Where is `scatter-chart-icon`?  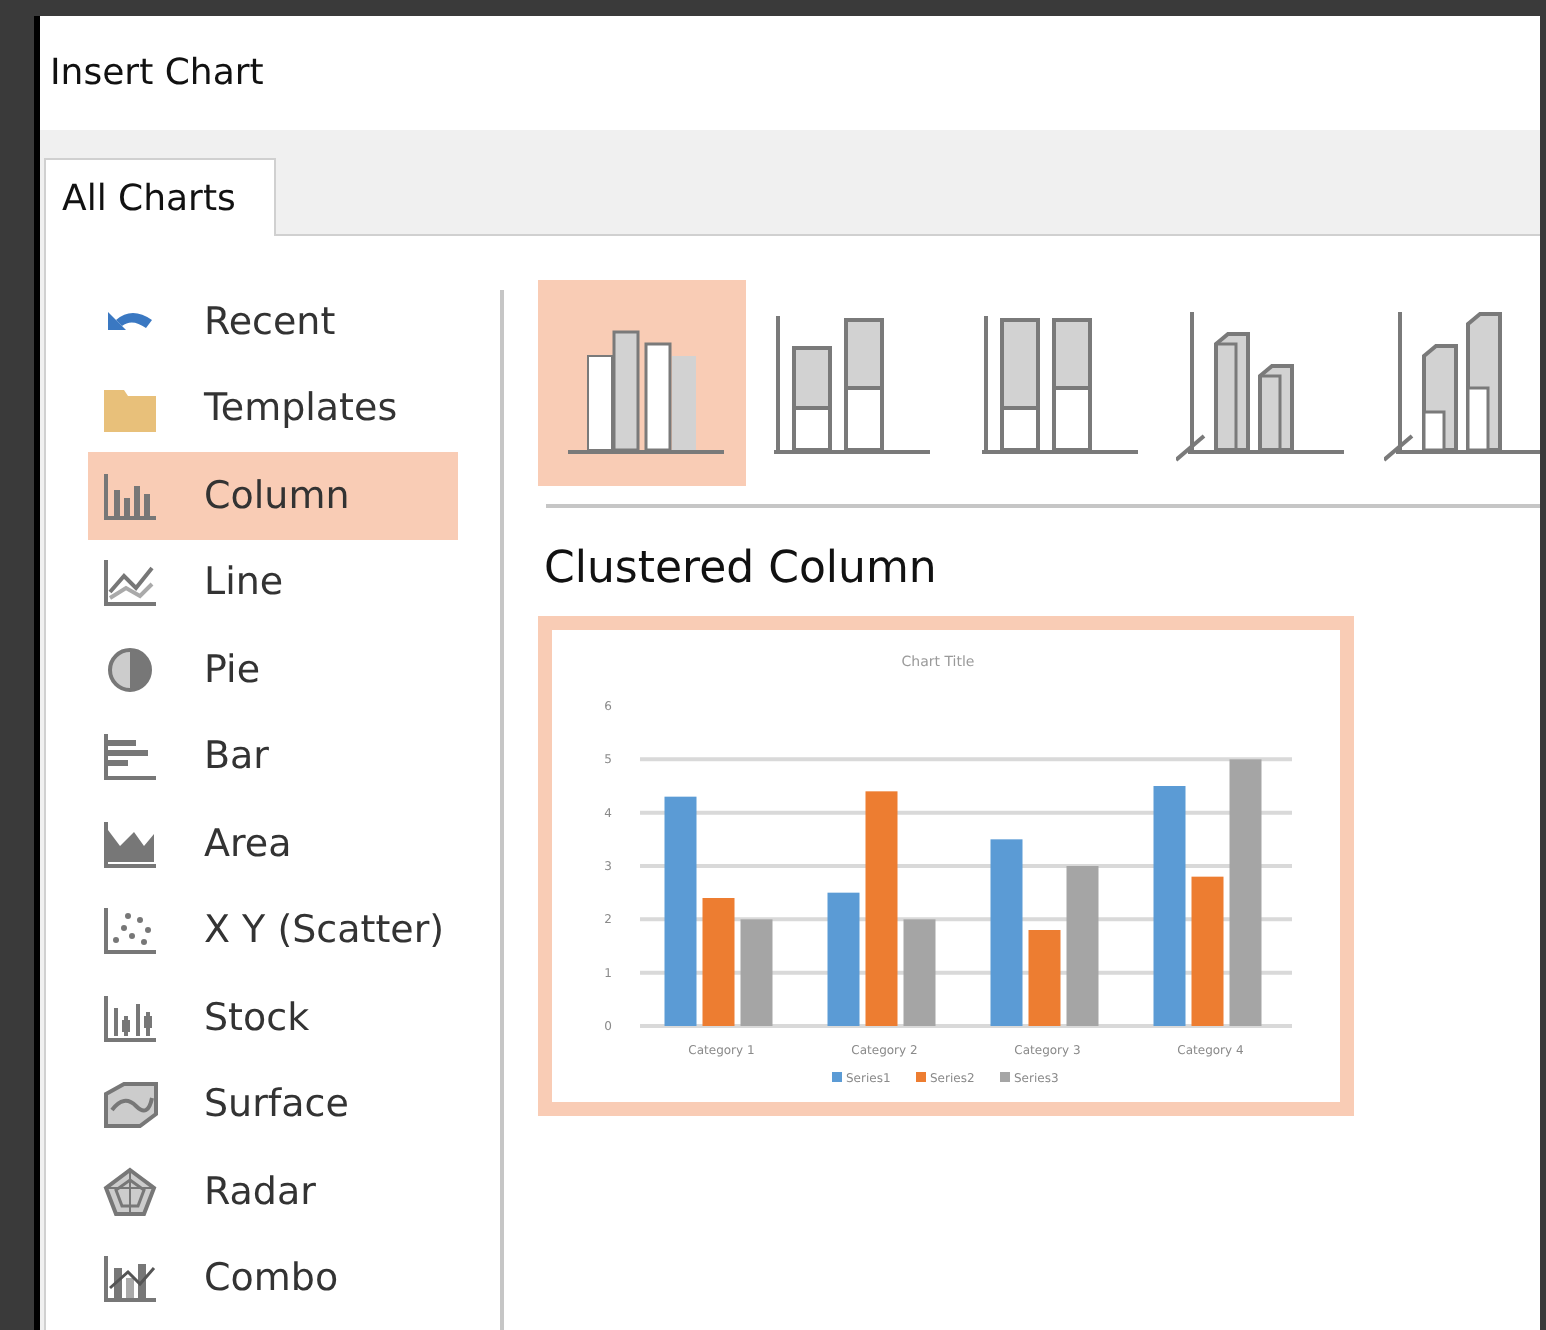 scatter-chart-icon is located at coordinates (130, 930).